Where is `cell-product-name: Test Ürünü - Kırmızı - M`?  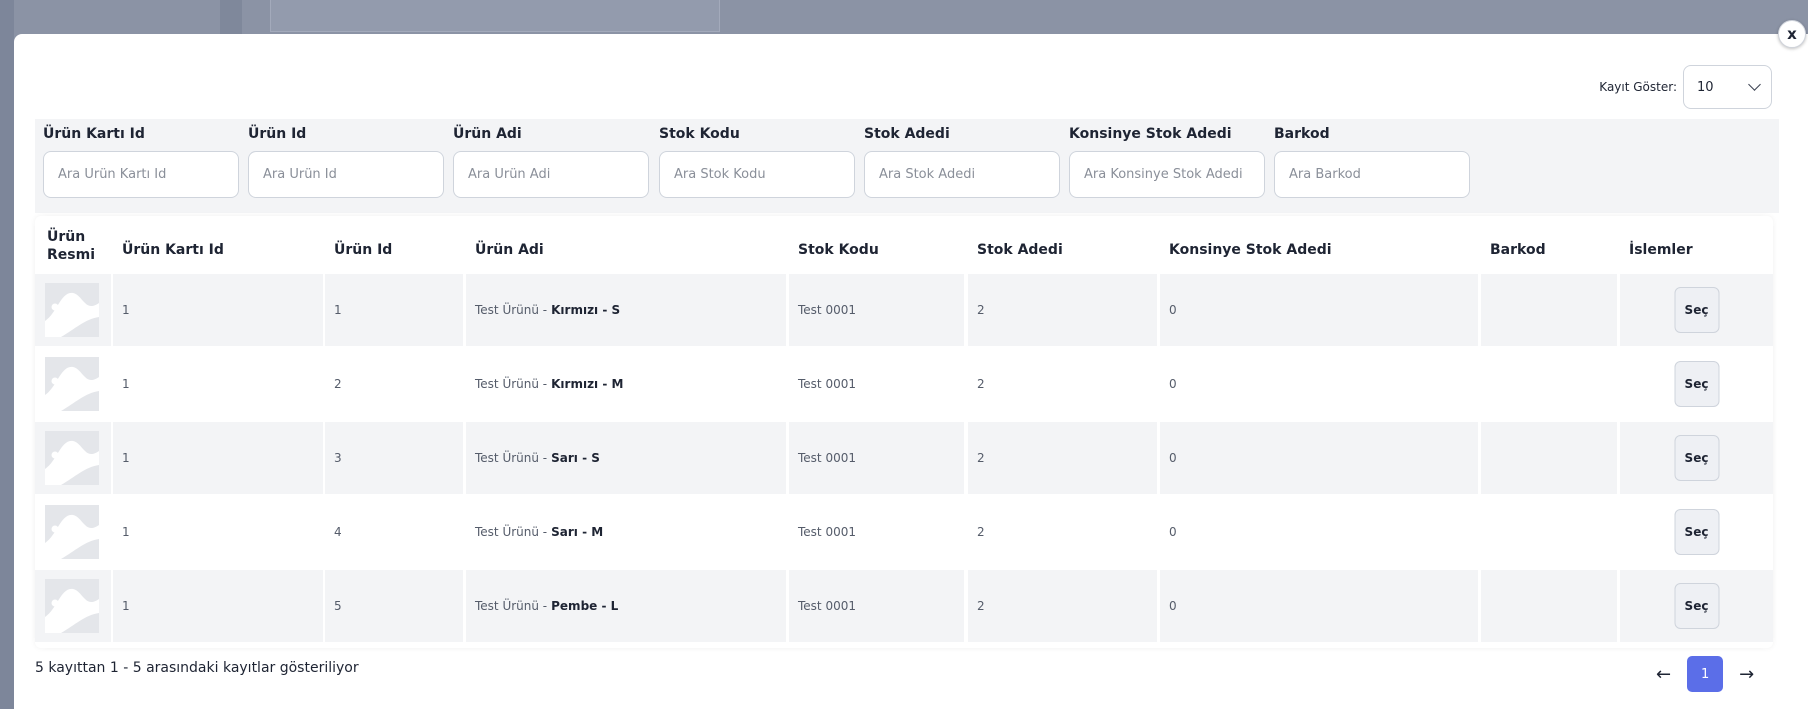 cell-product-name: Test Ürünü - Kırmızı - M is located at coordinates (626, 384).